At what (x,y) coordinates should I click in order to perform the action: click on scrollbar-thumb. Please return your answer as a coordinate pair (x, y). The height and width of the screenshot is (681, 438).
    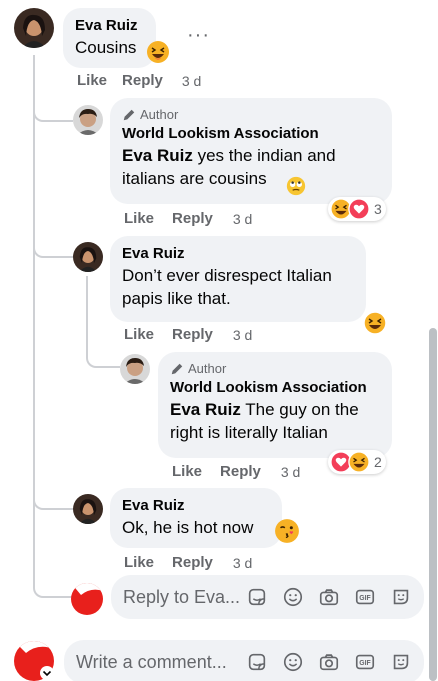
    Looking at the image, I should click on (433, 504).